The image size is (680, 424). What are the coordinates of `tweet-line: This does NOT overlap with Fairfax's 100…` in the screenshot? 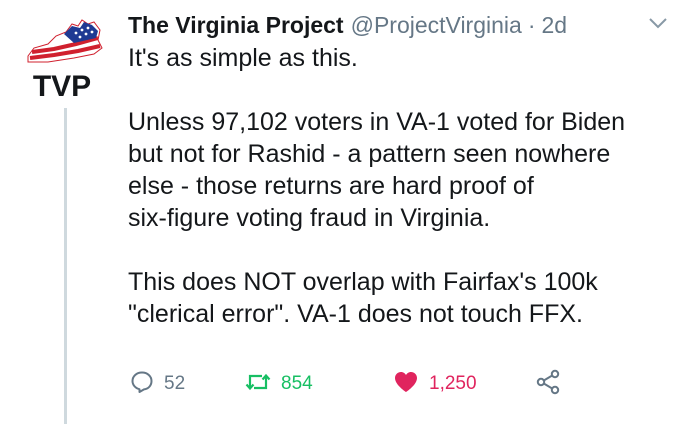 It's located at (363, 282).